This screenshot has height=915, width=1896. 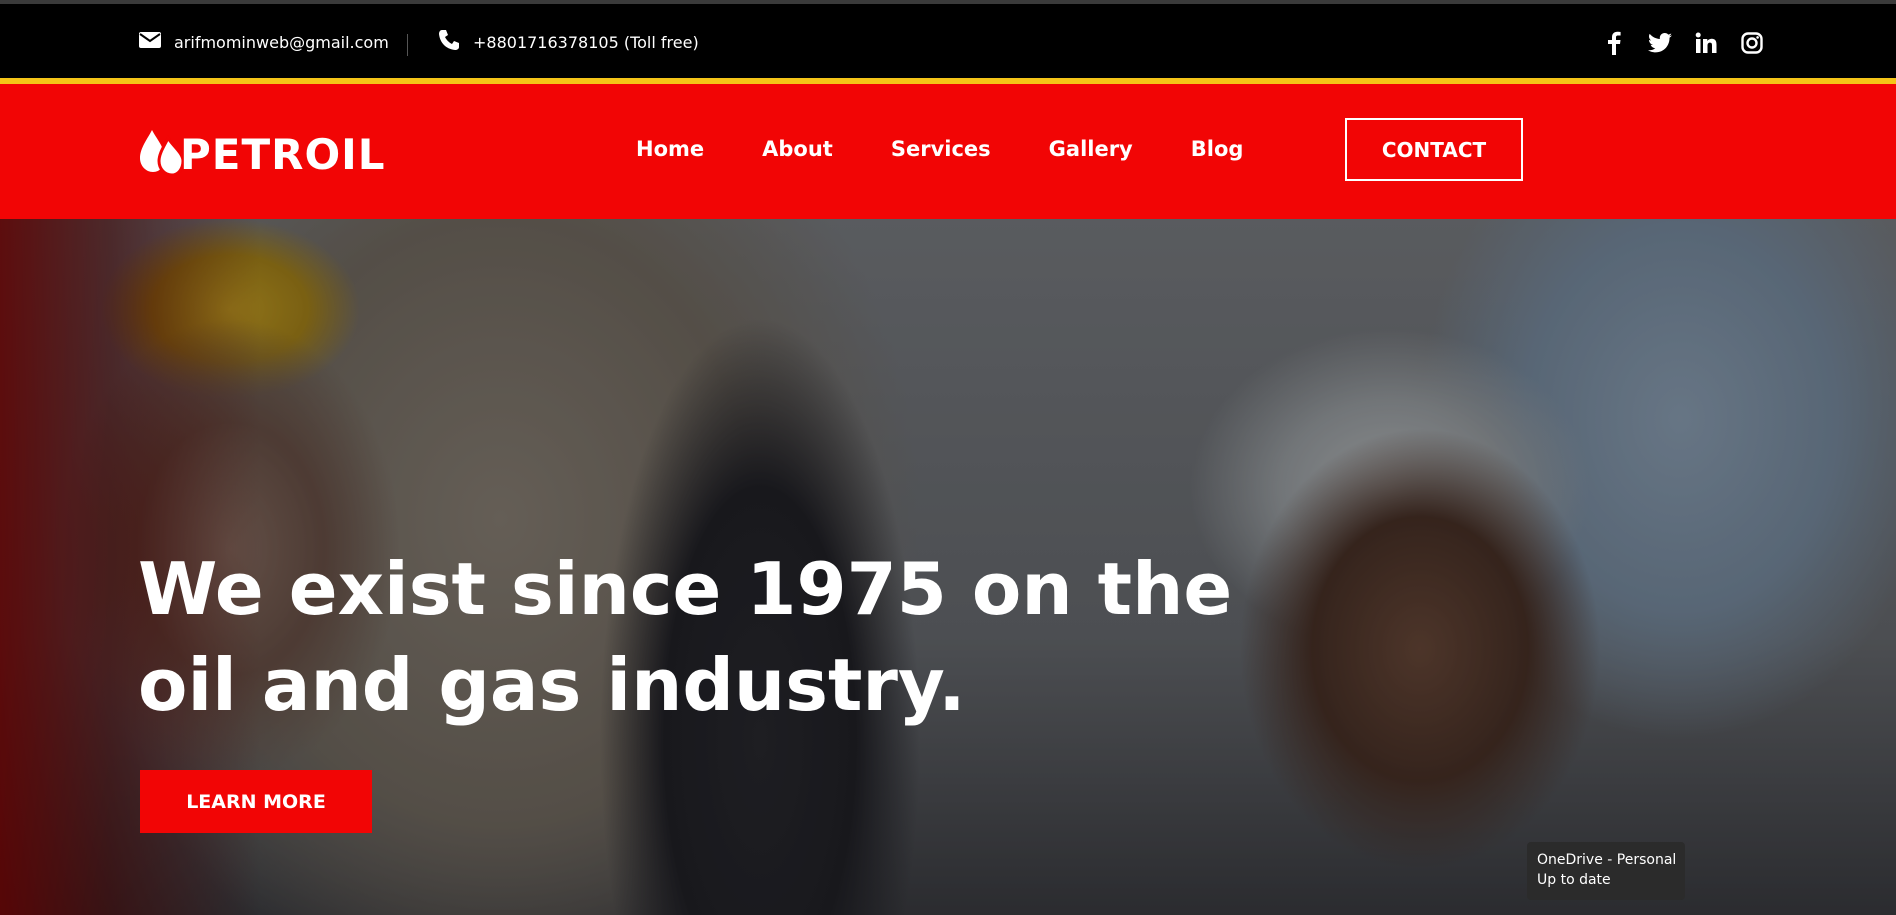 I want to click on email-contact: arifmominweb@gmail.com, so click(x=263, y=42).